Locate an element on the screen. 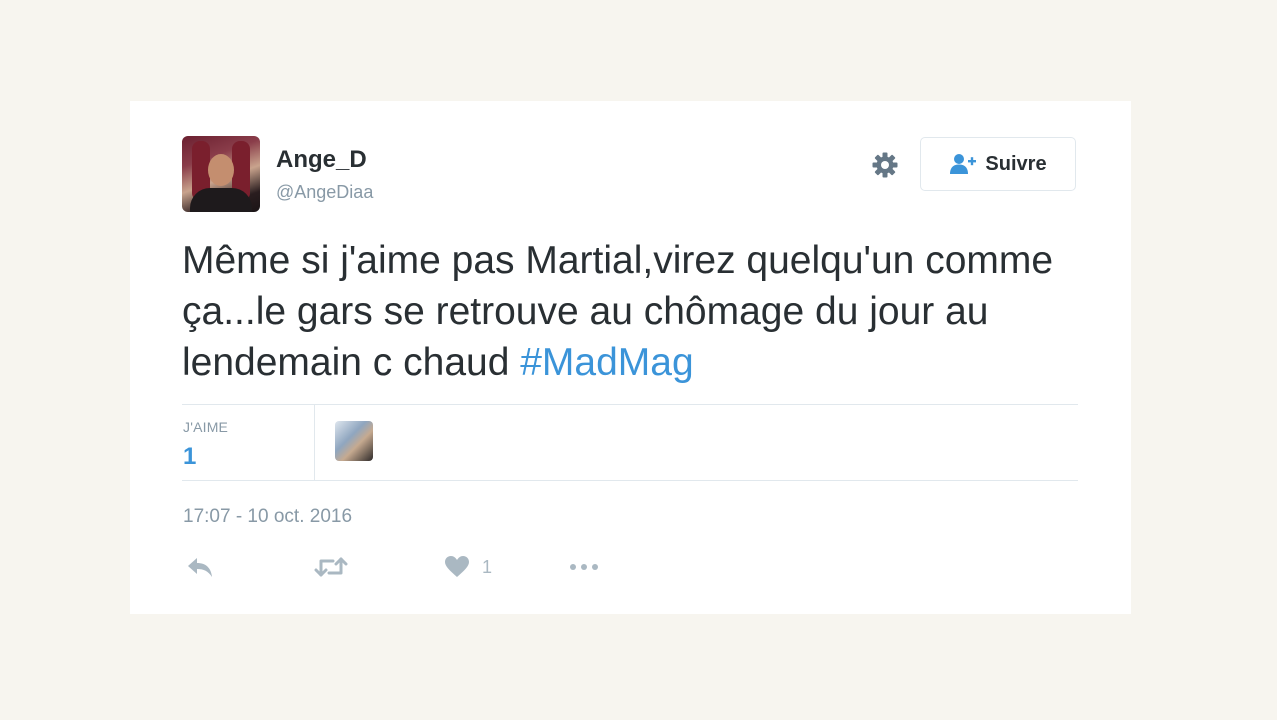  follow-button: Suivre is located at coordinates (998, 164).